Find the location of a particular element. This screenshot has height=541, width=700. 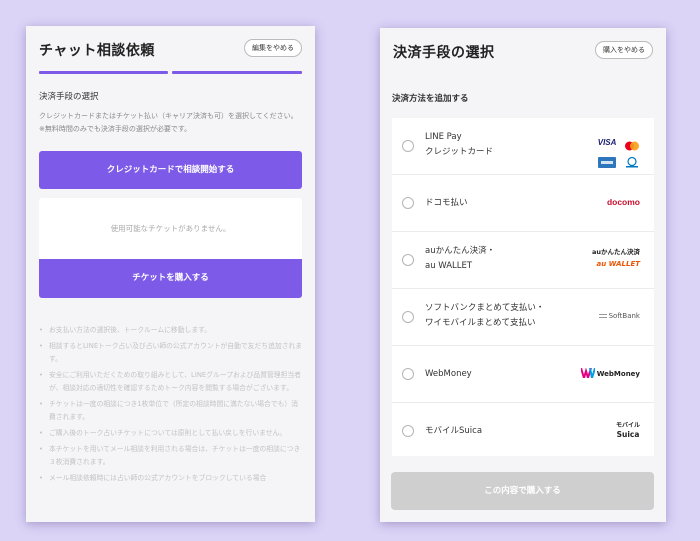

note-item: お支払い方法の選択後、トークルームに移動します。 is located at coordinates (171, 330).